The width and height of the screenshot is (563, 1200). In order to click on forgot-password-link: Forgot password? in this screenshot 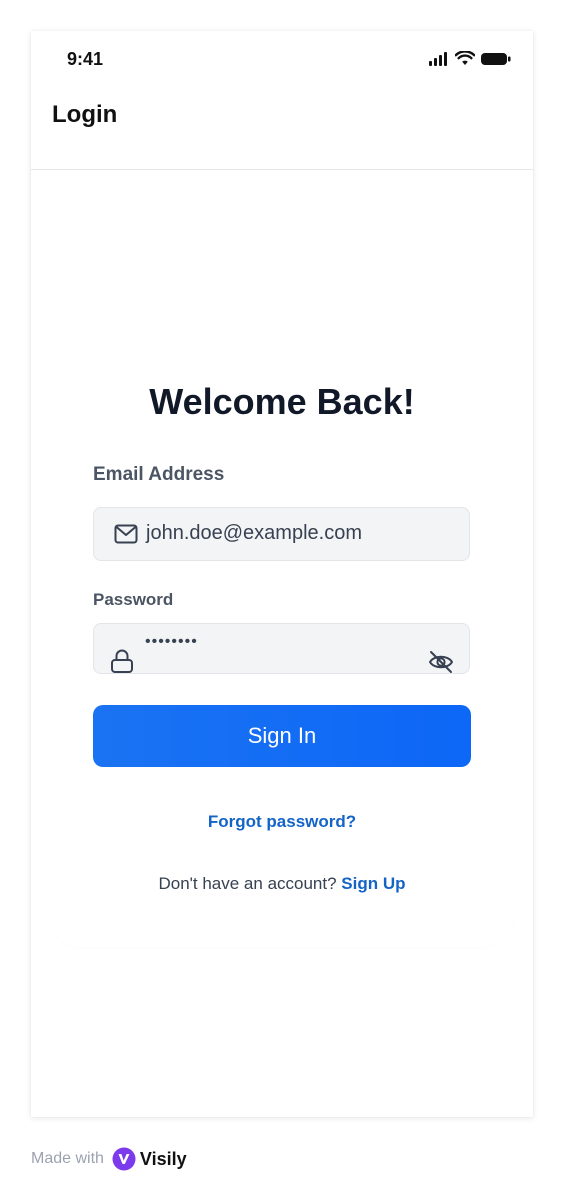, I will do `click(282, 822)`.